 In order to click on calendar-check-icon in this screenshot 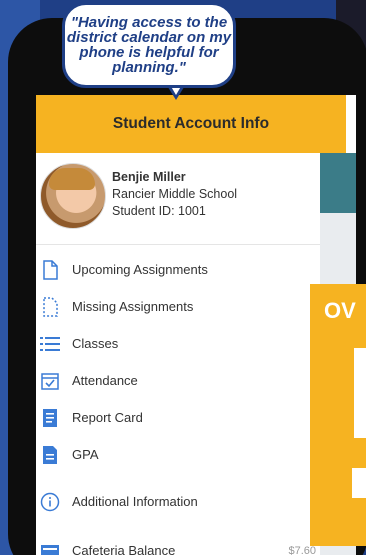, I will do `click(50, 381)`.